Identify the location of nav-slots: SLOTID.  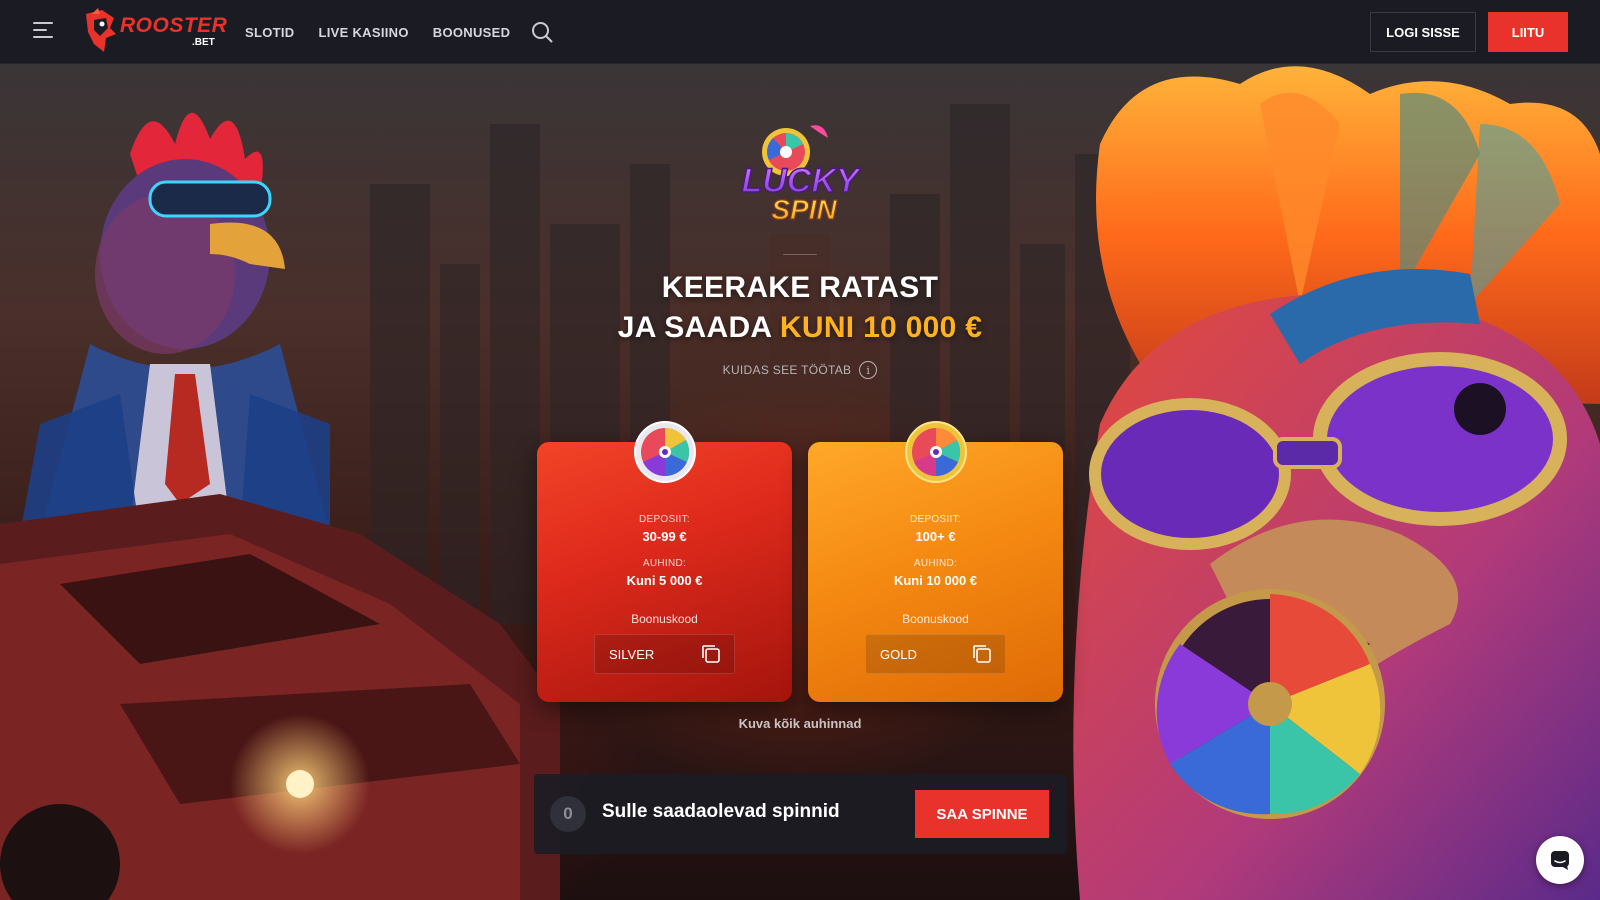
(269, 32).